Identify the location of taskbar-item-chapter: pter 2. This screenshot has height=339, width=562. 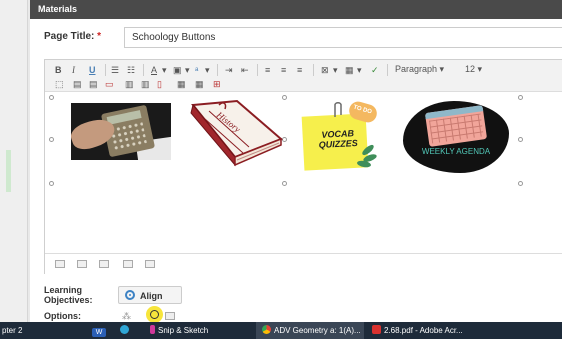
(22, 330).